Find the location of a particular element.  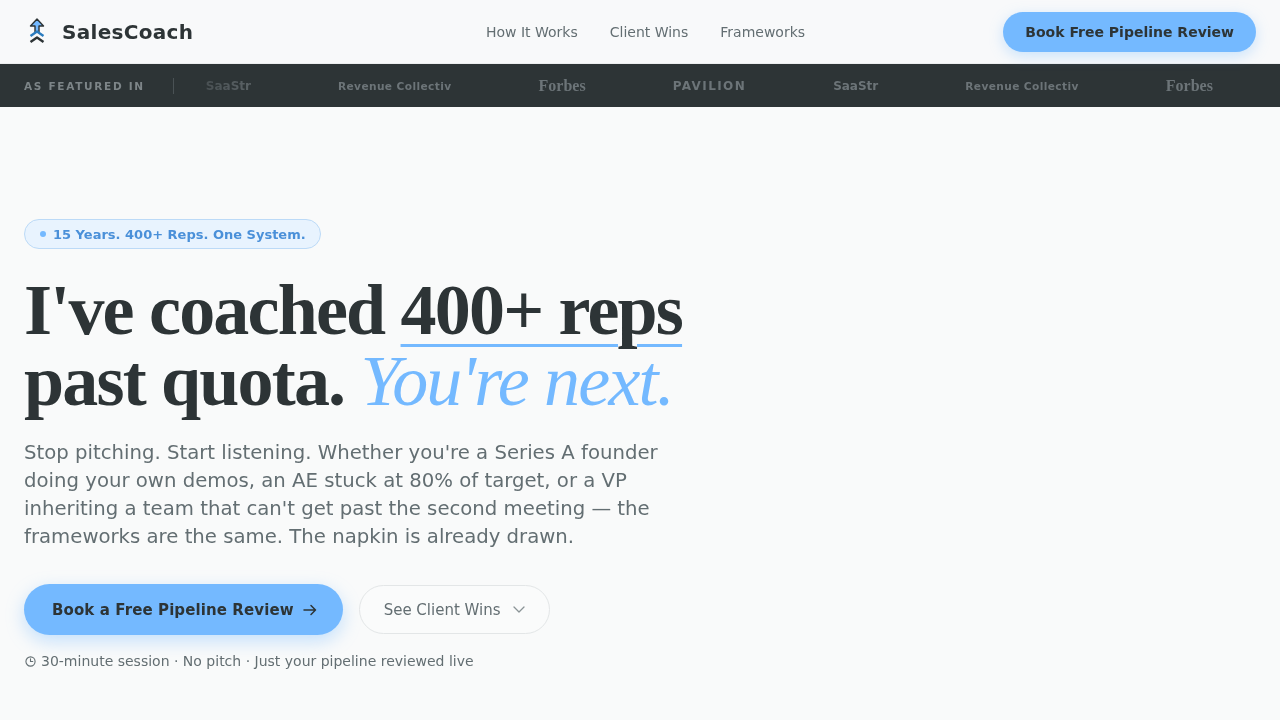

nav-link: Client Wins is located at coordinates (649, 31).